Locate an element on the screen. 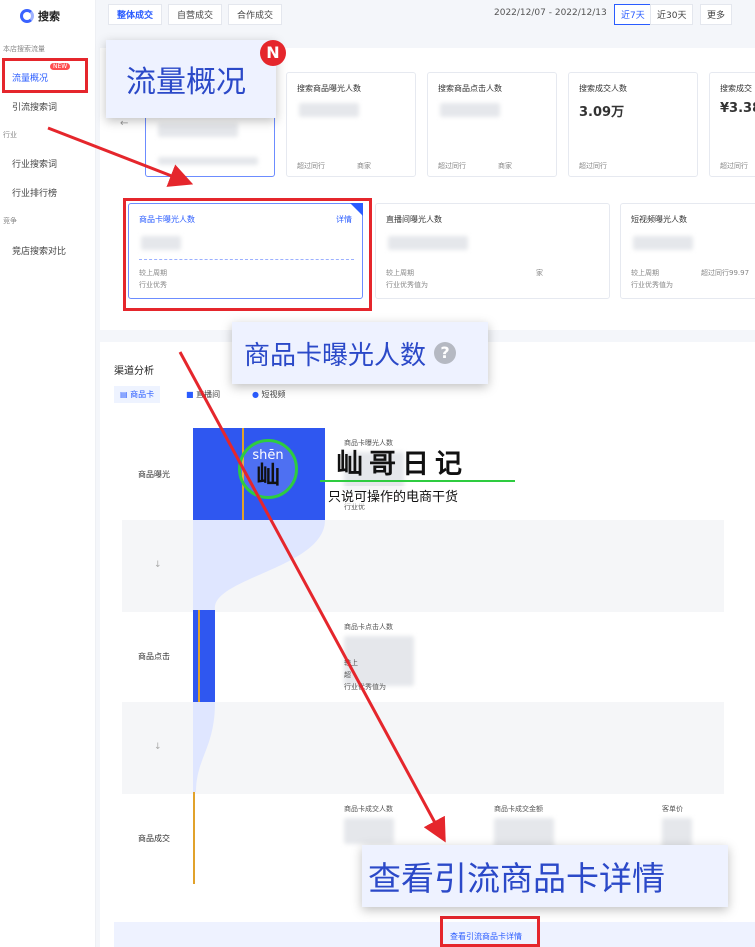 This screenshot has width=755, height=947. callout-view-details: 查看引流商品卡详情 is located at coordinates (545, 876).